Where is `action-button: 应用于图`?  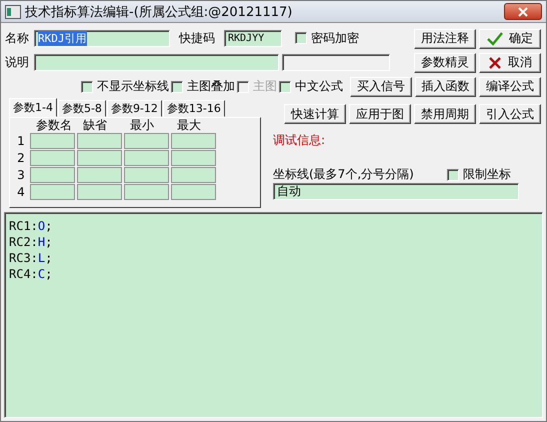 action-button: 应用于图 is located at coordinates (380, 114).